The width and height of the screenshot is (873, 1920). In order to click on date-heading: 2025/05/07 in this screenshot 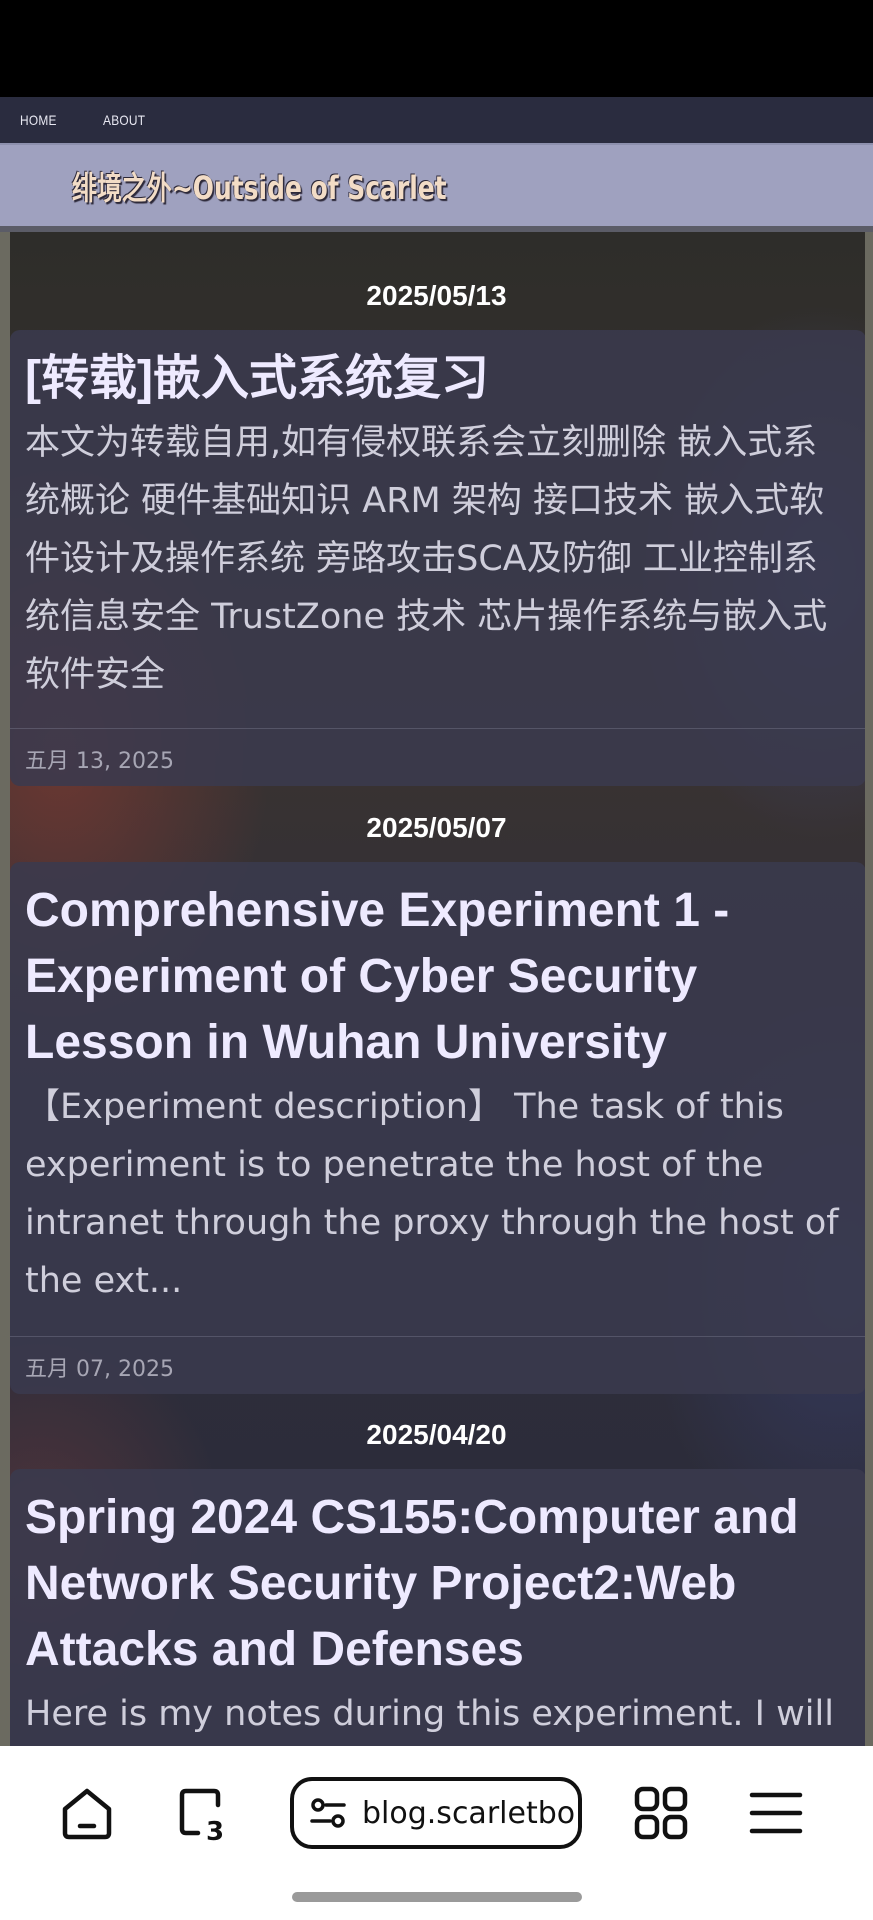, I will do `click(436, 827)`.